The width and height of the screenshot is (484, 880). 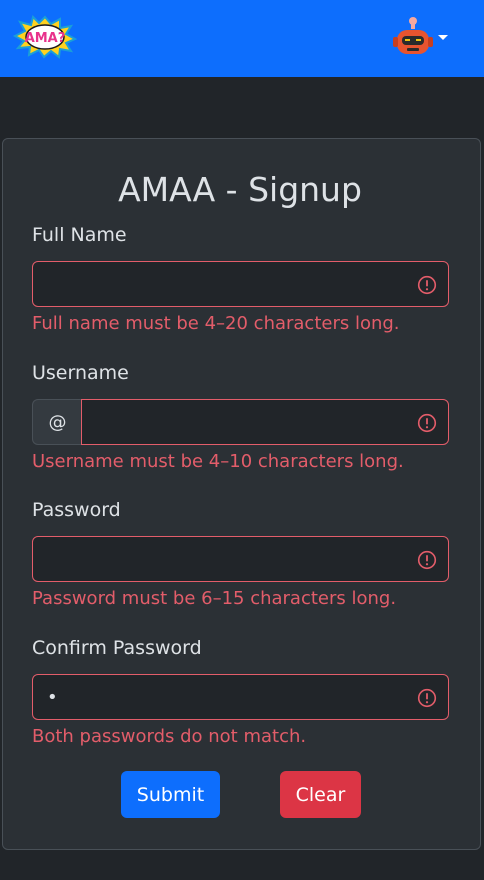 I want to click on password-input, so click(x=240, y=559).